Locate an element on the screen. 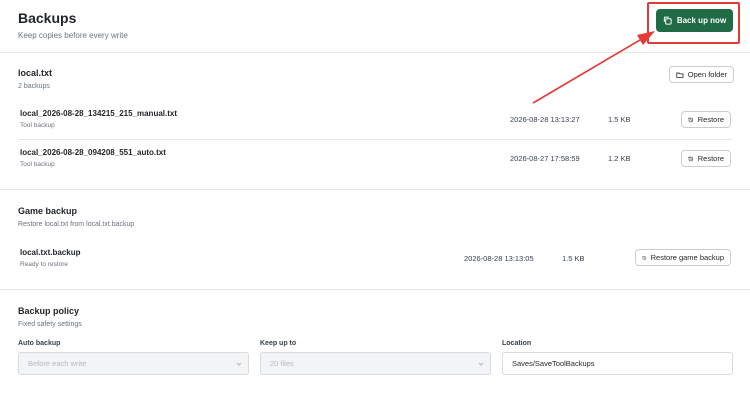 The image size is (750, 417). section-title: Backup policy is located at coordinates (49, 311).